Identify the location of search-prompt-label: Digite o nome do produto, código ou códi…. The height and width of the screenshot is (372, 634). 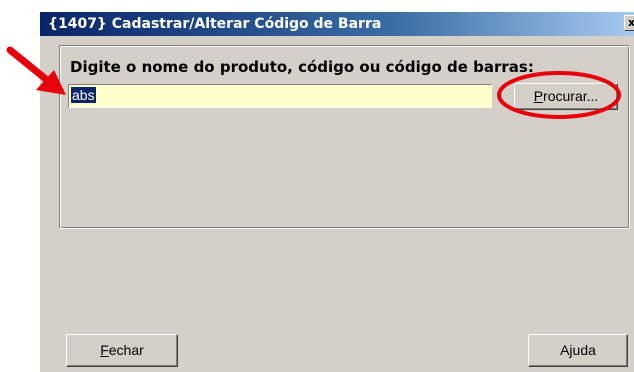
(302, 67).